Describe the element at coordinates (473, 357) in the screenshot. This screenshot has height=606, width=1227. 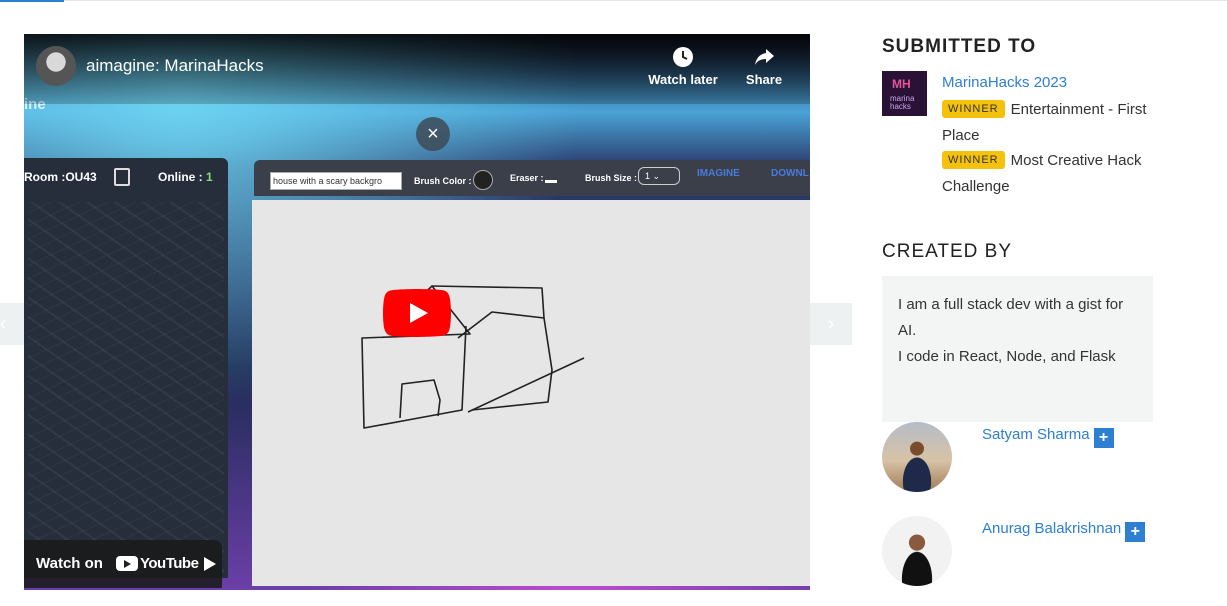
I see `house-sketch` at that location.